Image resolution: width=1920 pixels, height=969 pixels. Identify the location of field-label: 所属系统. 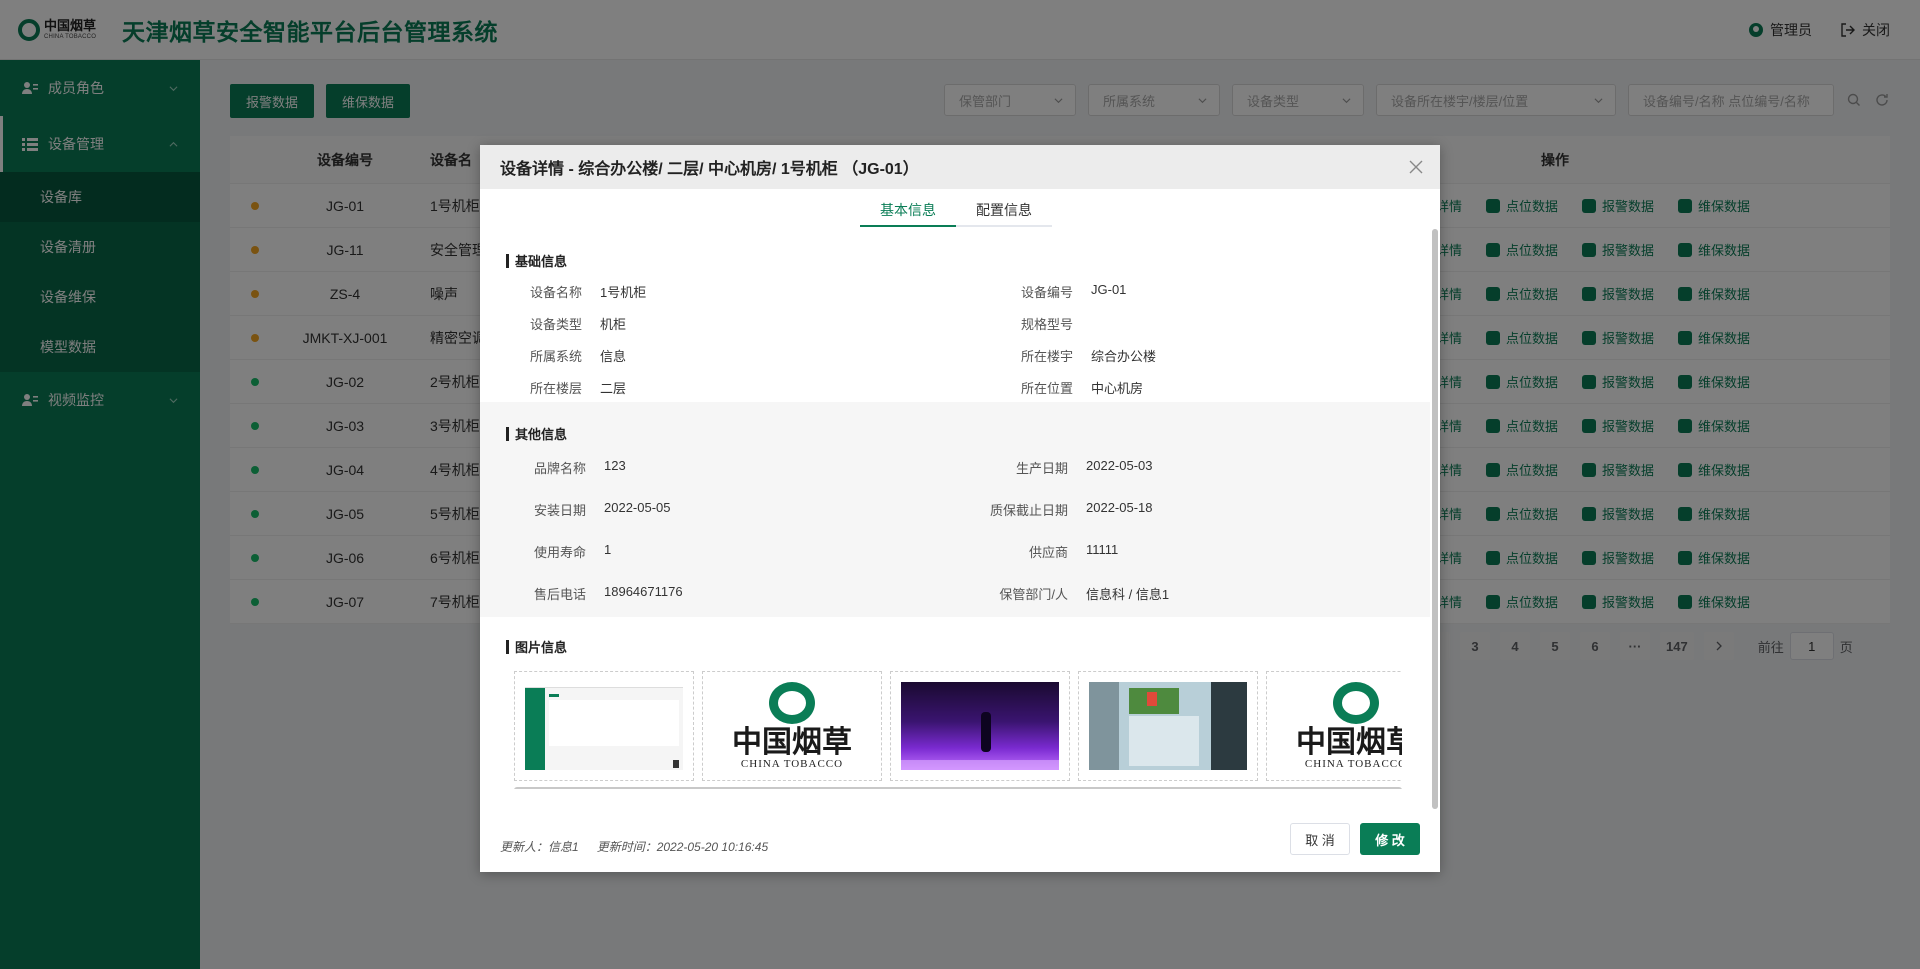
(556, 356).